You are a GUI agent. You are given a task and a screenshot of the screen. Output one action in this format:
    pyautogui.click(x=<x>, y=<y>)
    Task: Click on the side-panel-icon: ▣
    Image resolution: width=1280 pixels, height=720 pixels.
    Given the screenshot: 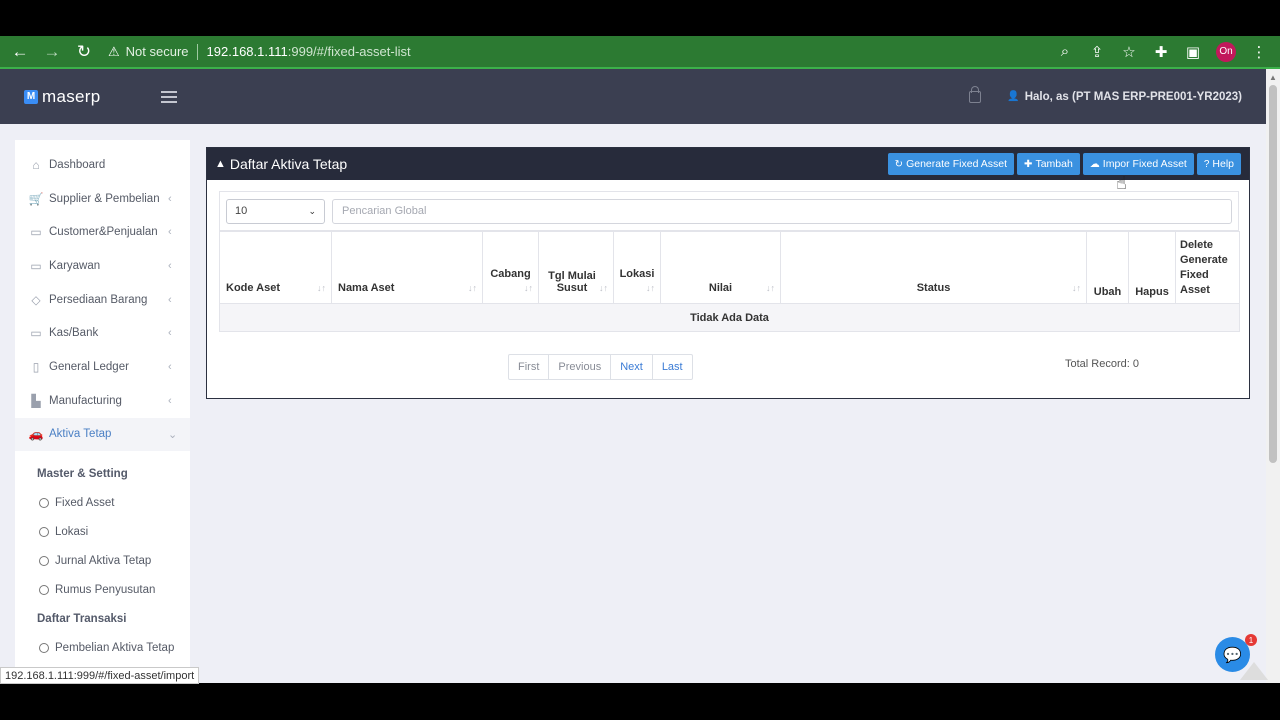 What is the action you would take?
    pyautogui.click(x=1193, y=52)
    